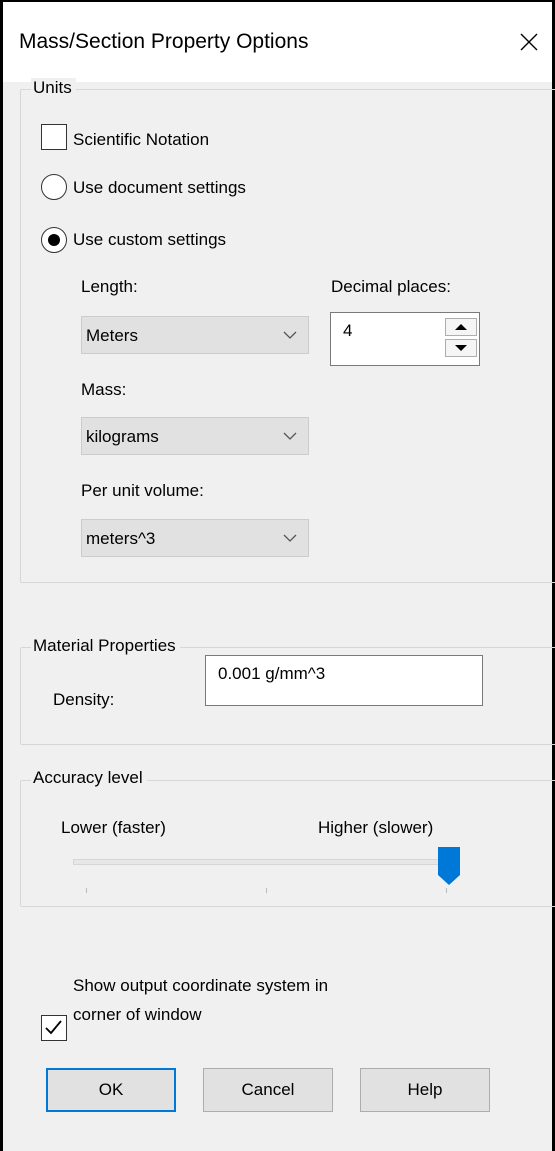 This screenshot has height=1151, width=555. I want to click on density-value: 0.001 g/mm^3, so click(272, 673).